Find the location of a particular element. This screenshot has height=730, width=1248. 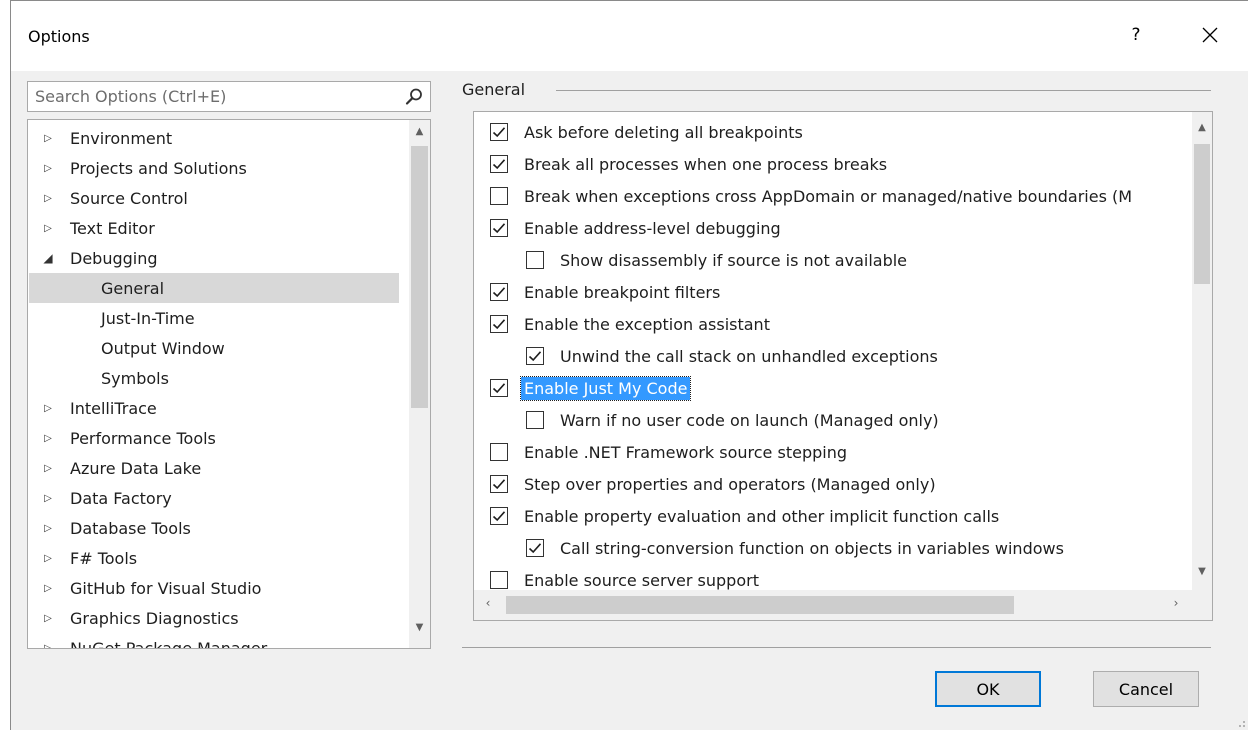

options-horizontal-scrollbar: ‹ › is located at coordinates (834, 605).